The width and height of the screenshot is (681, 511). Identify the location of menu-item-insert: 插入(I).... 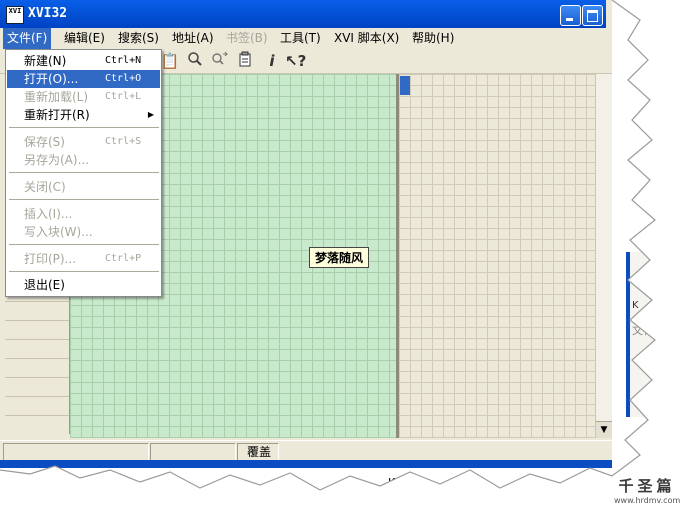
(83, 214).